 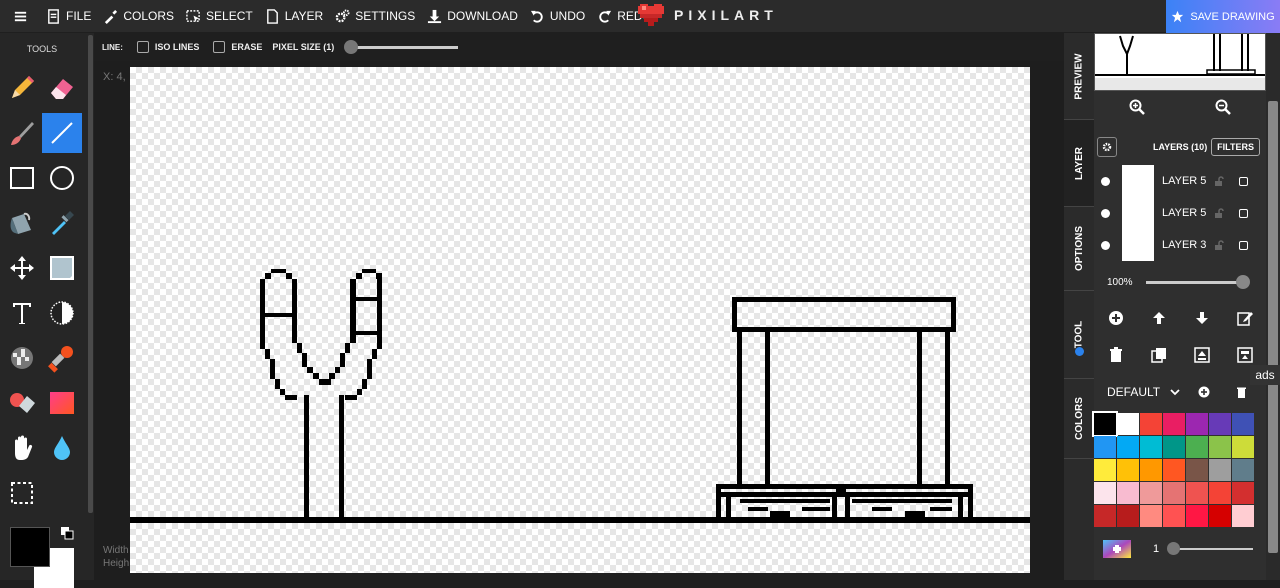 I want to click on palette-name: DEFAULT, so click(x=1133, y=392).